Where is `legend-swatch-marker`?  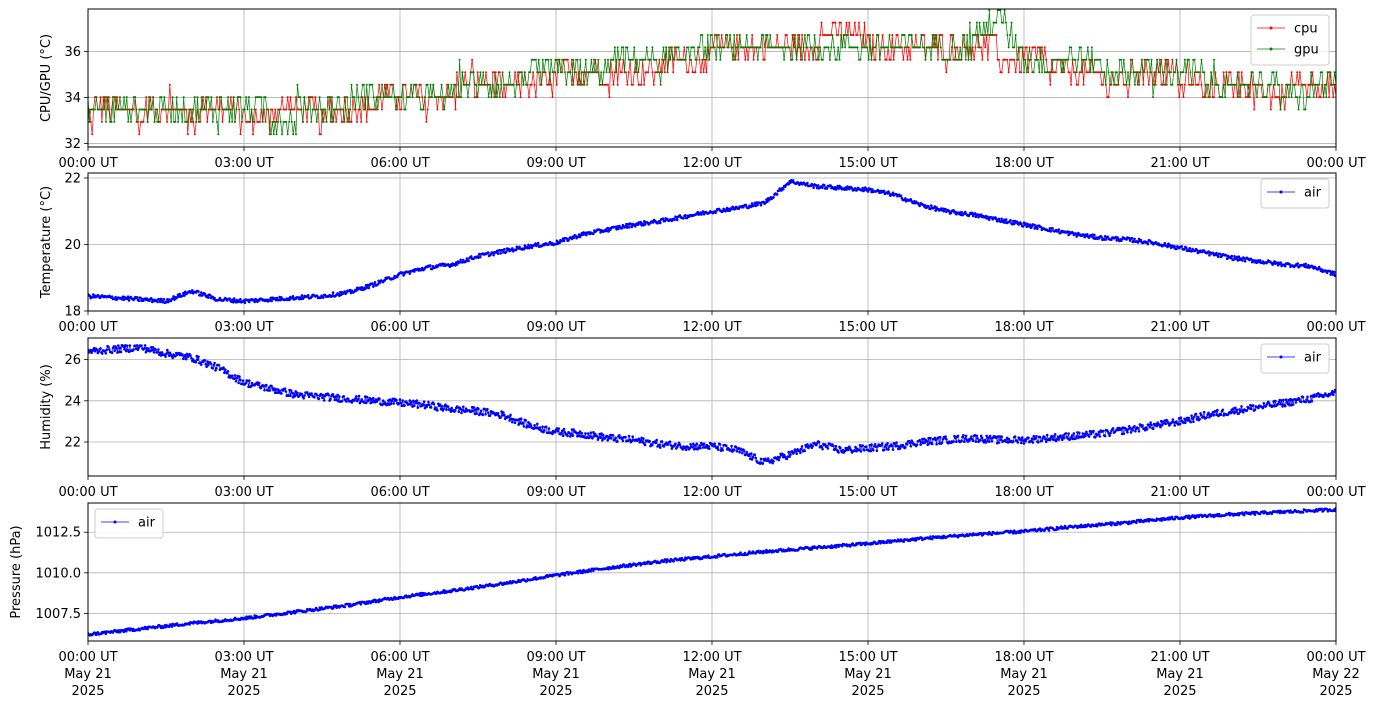
legend-swatch-marker is located at coordinates (1271, 49).